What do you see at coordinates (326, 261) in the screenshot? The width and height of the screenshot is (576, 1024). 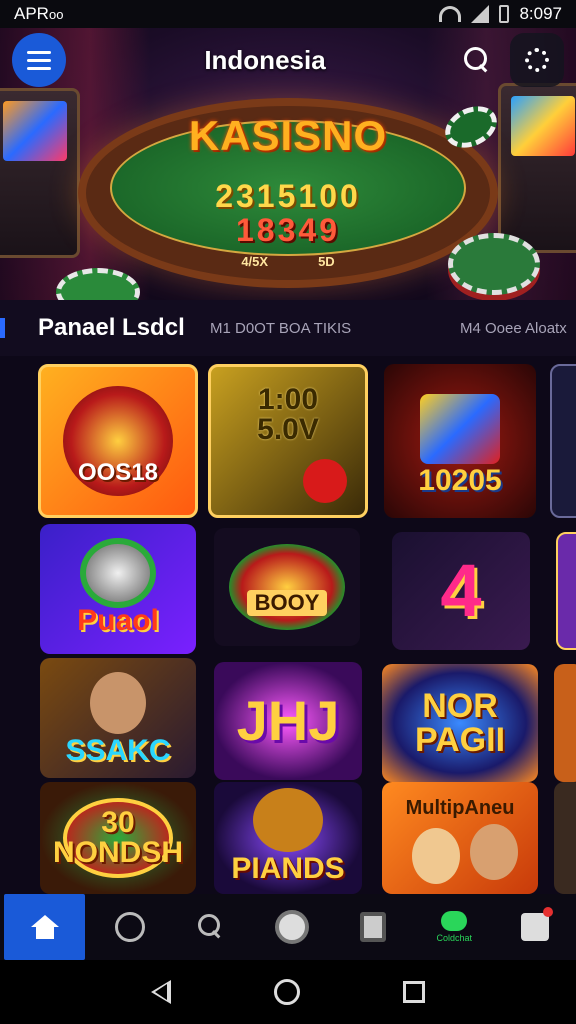 I see `bet-right: 5D` at bounding box center [326, 261].